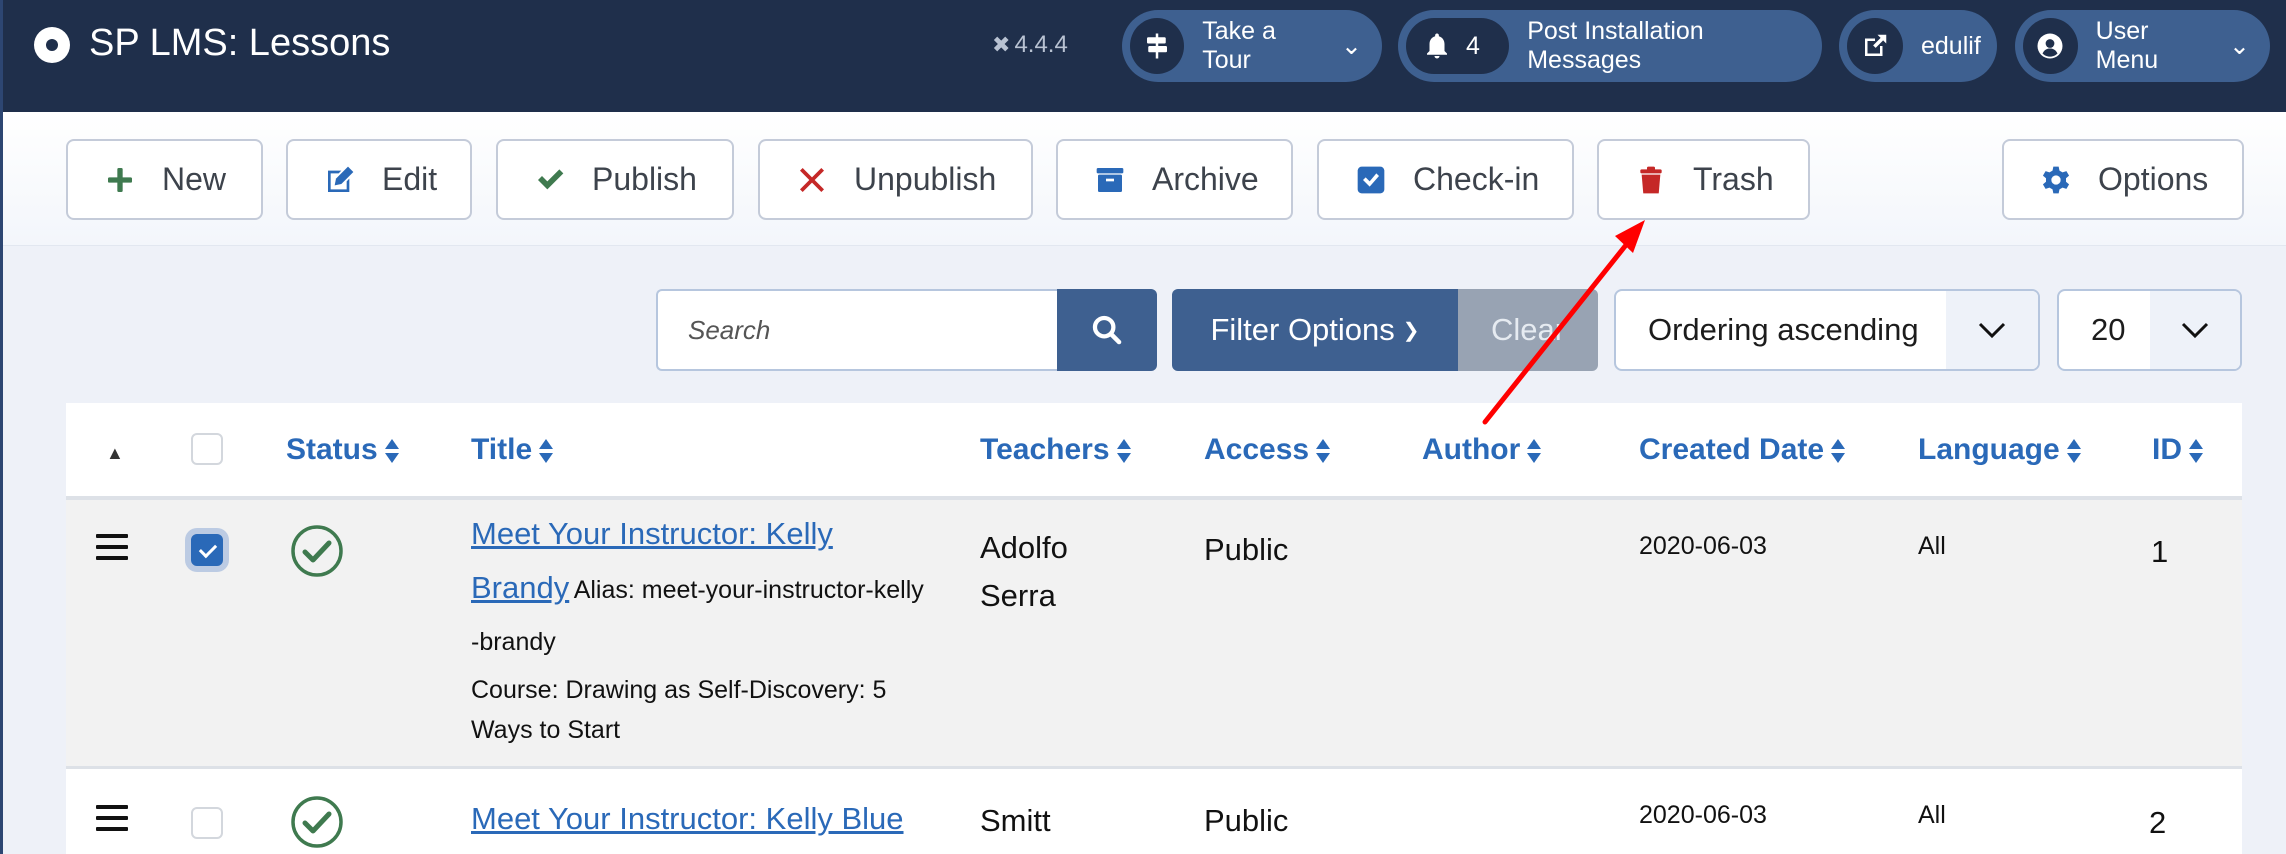 The height and width of the screenshot is (854, 2286). I want to click on column-header-created-date: Created Date, so click(1742, 450).